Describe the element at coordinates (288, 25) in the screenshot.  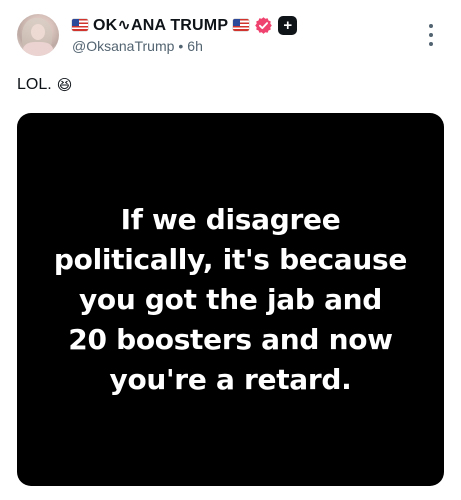
I see `plus-badge-icon: +` at that location.